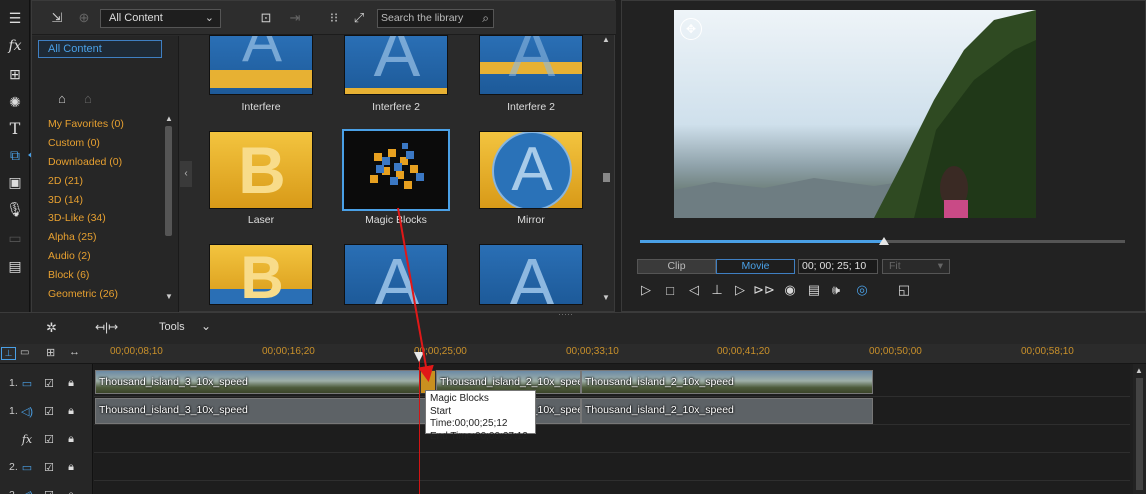 Image resolution: width=1146 pixels, height=494 pixels. I want to click on tooltip-end-time: End Time:00;00;27;12, so click(479, 436).